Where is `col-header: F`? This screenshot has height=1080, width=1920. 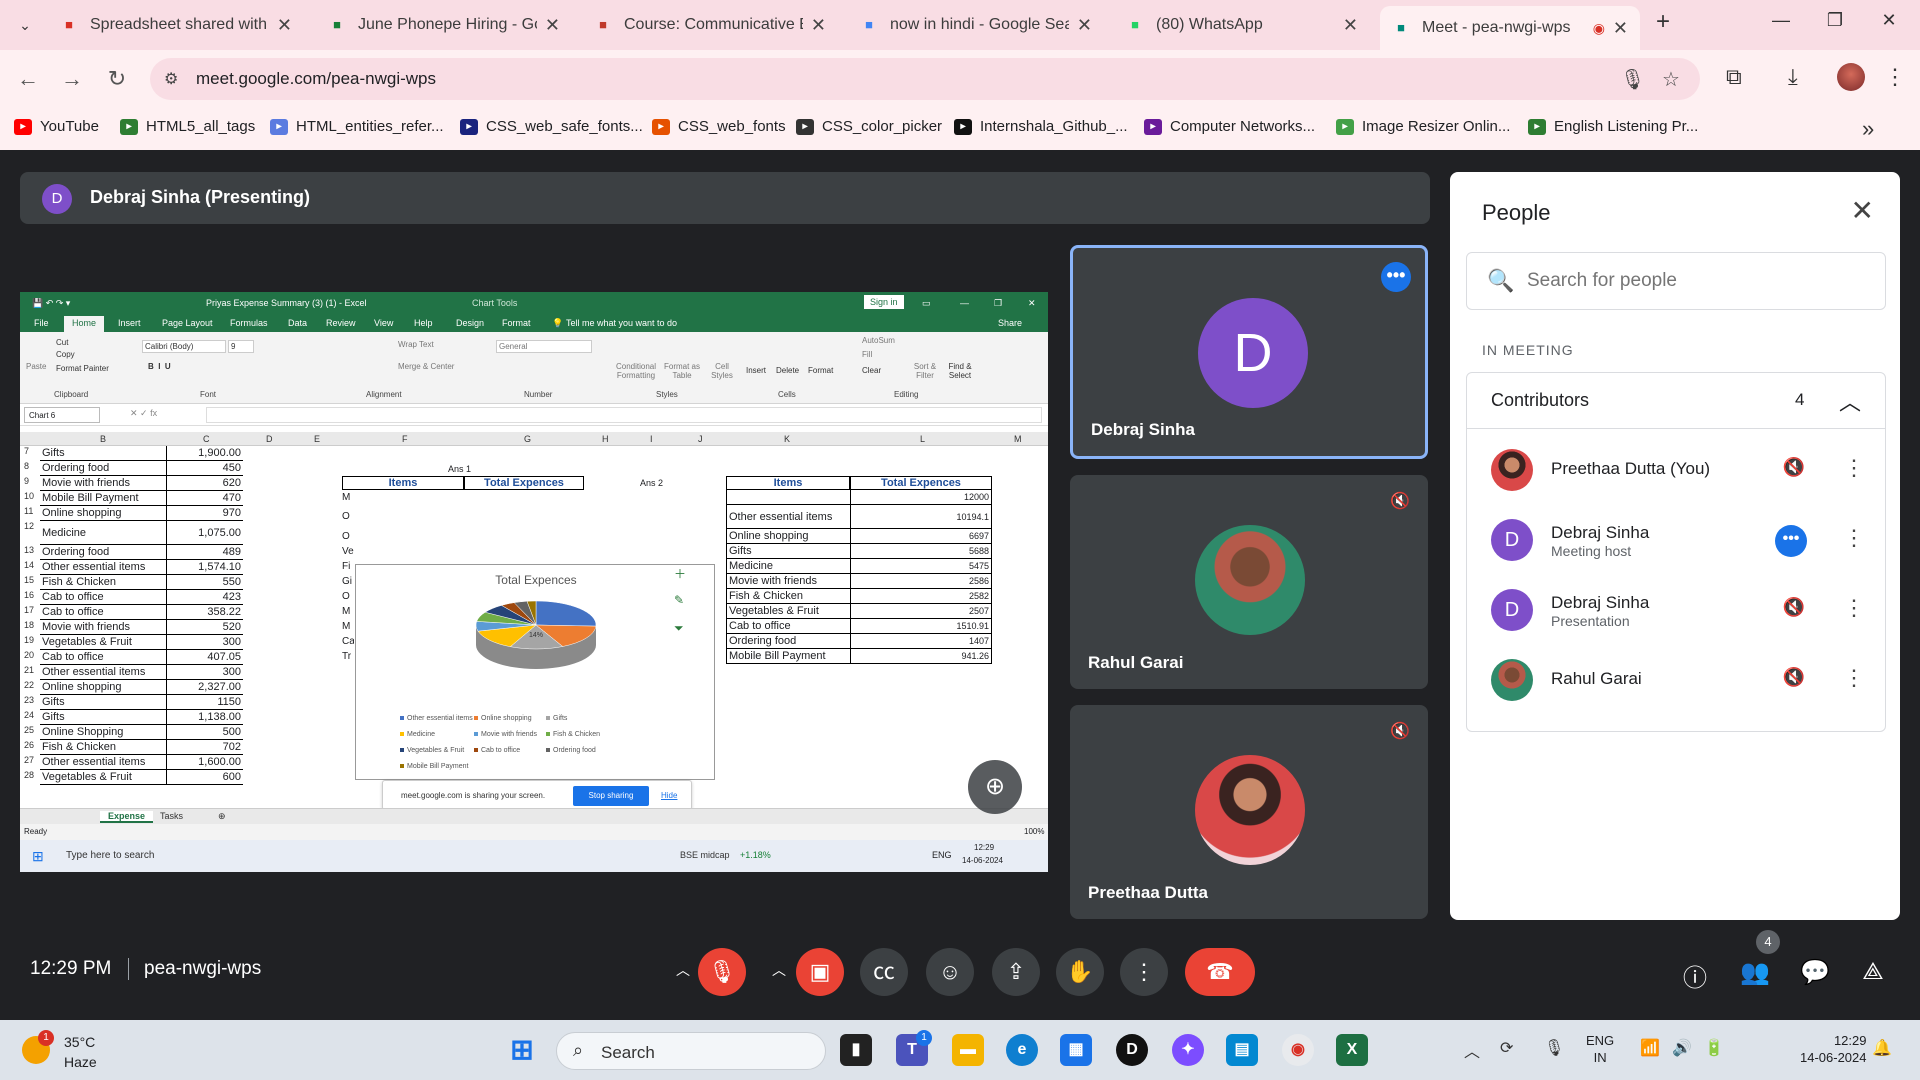
col-header: F is located at coordinates (405, 439).